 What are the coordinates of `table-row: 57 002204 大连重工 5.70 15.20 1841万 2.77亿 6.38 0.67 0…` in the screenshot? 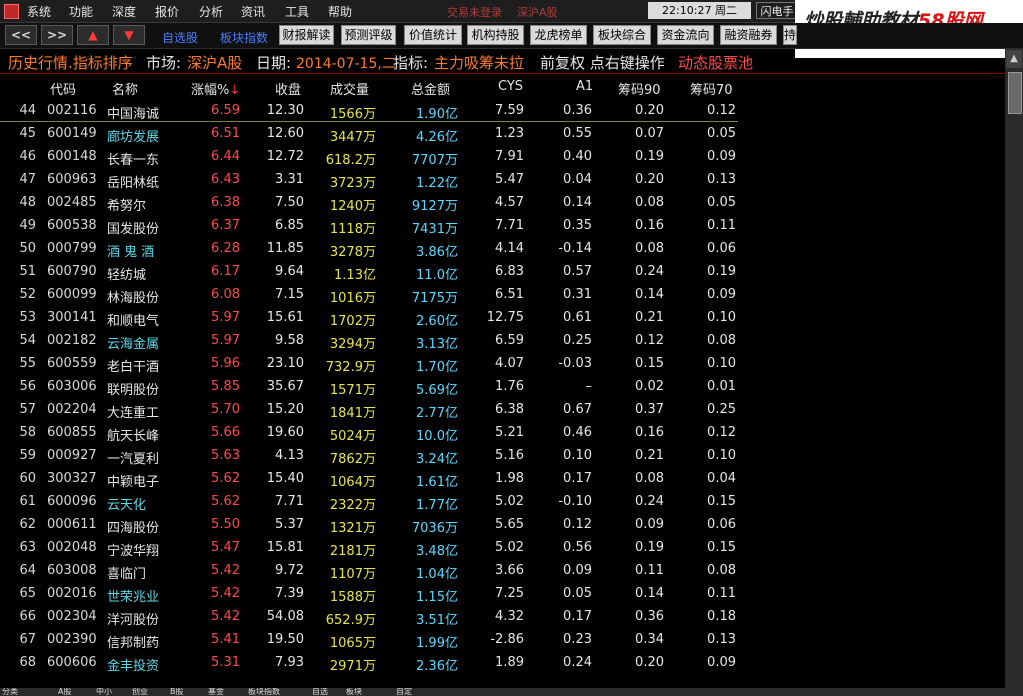 It's located at (500, 409).